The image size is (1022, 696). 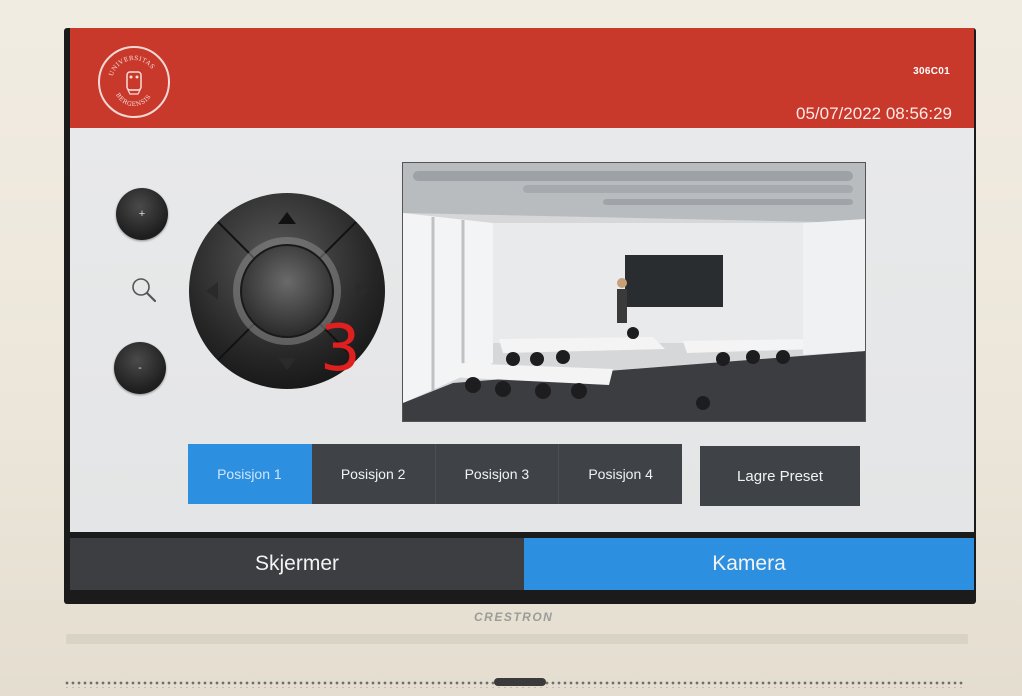 I want to click on room-code: 306C01, so click(x=931, y=71).